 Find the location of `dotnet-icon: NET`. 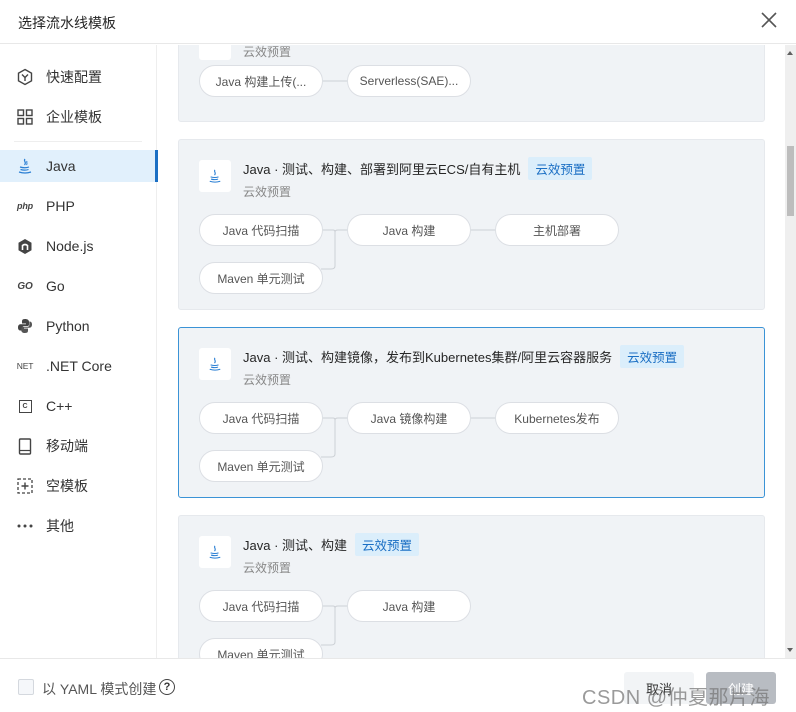

dotnet-icon: NET is located at coordinates (25, 366).